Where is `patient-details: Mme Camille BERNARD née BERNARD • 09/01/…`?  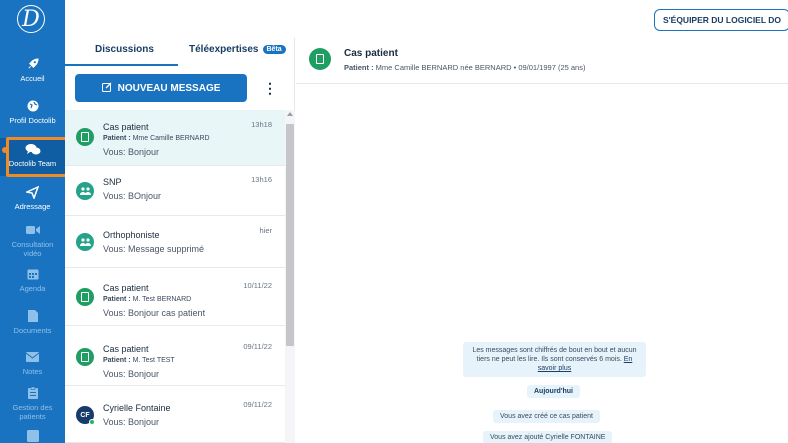 patient-details: Mme Camille BERNARD née BERNARD • 09/01/… is located at coordinates (479, 67).